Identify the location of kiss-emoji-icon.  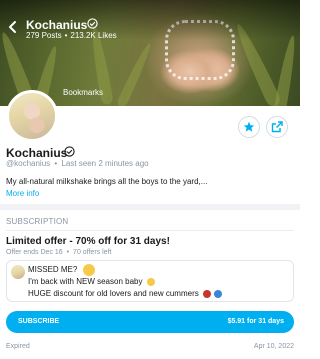
(88, 270).